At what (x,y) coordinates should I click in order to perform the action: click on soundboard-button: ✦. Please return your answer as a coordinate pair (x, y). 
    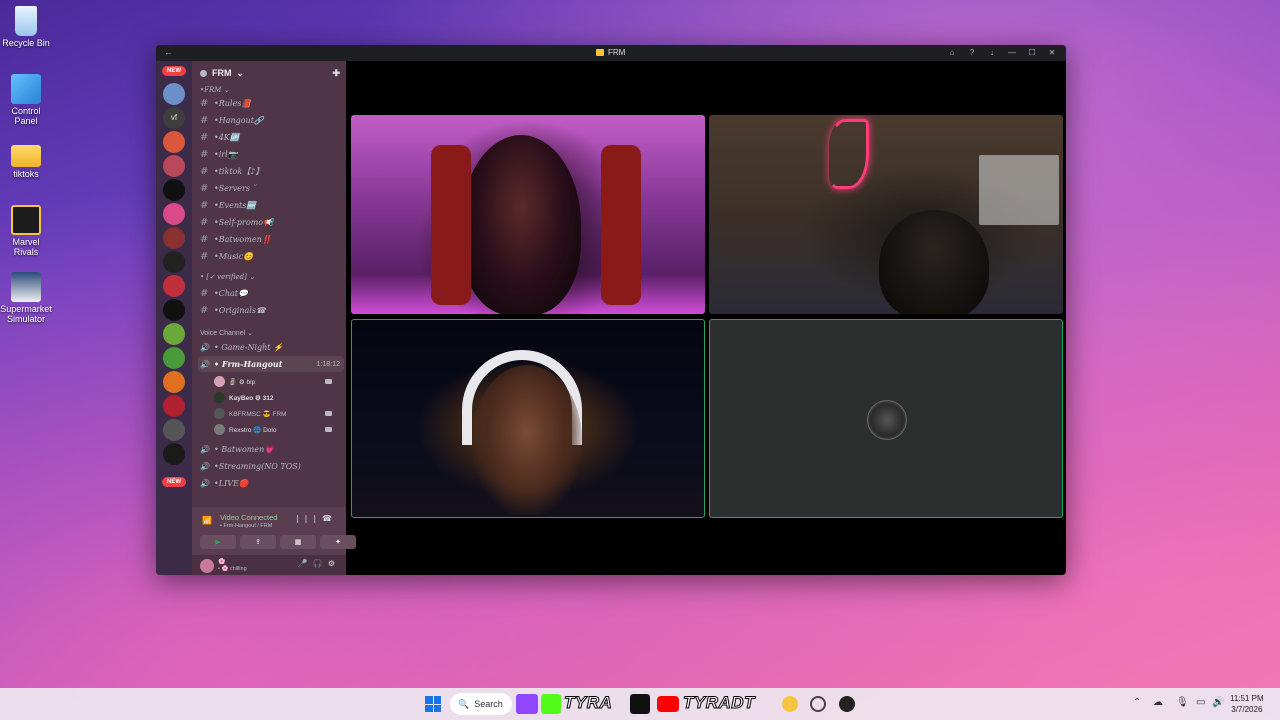
    Looking at the image, I should click on (338, 542).